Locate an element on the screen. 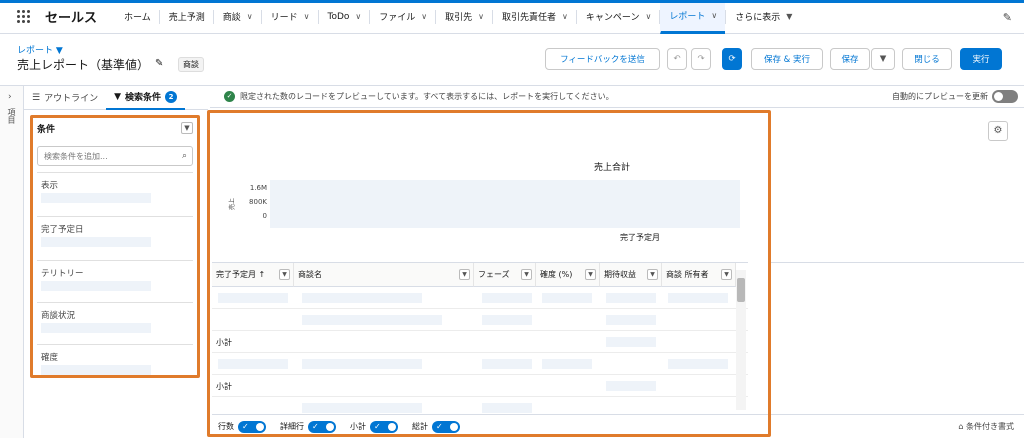  filter-item-probability: 確度 is located at coordinates (115, 364).